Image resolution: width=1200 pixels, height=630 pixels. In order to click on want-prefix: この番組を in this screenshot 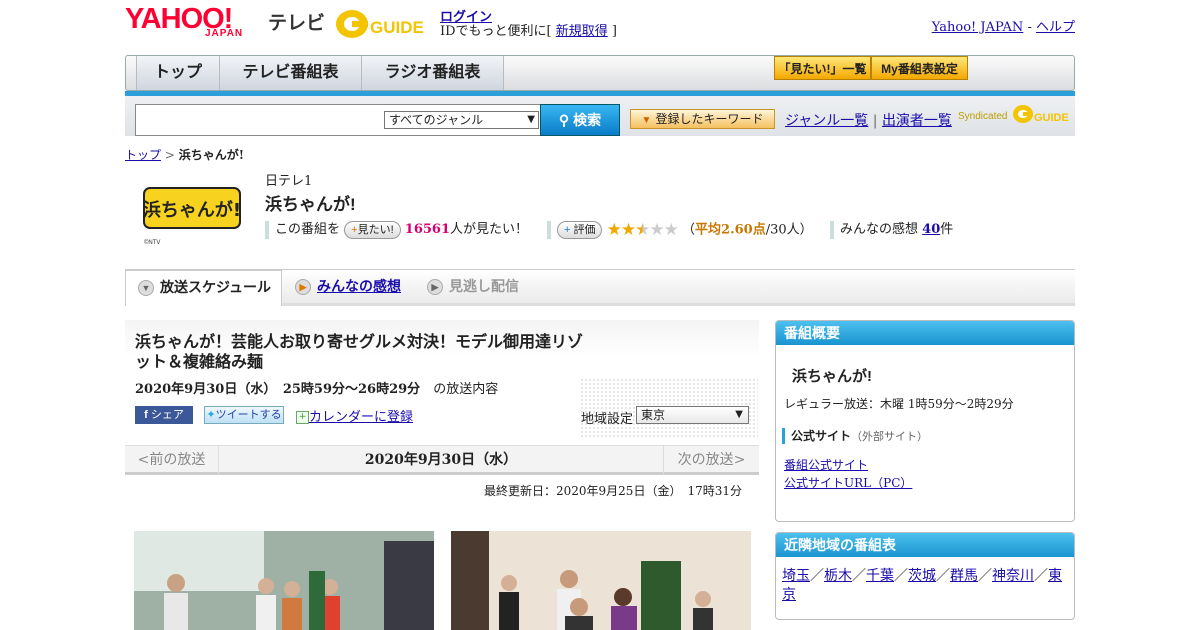, I will do `click(308, 229)`.